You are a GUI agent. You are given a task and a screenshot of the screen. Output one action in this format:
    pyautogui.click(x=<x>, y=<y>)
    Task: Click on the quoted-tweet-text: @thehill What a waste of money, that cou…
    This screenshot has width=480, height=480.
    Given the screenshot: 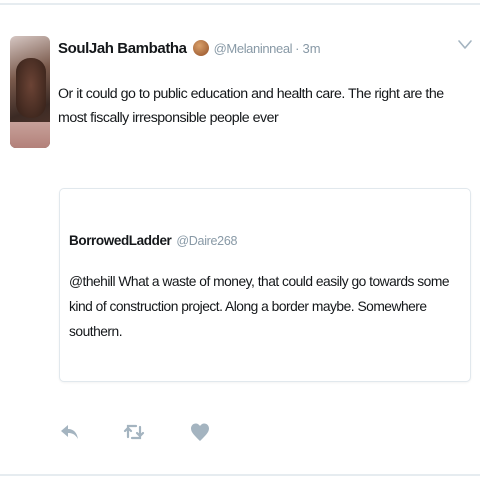 What is the action you would take?
    pyautogui.click(x=259, y=306)
    